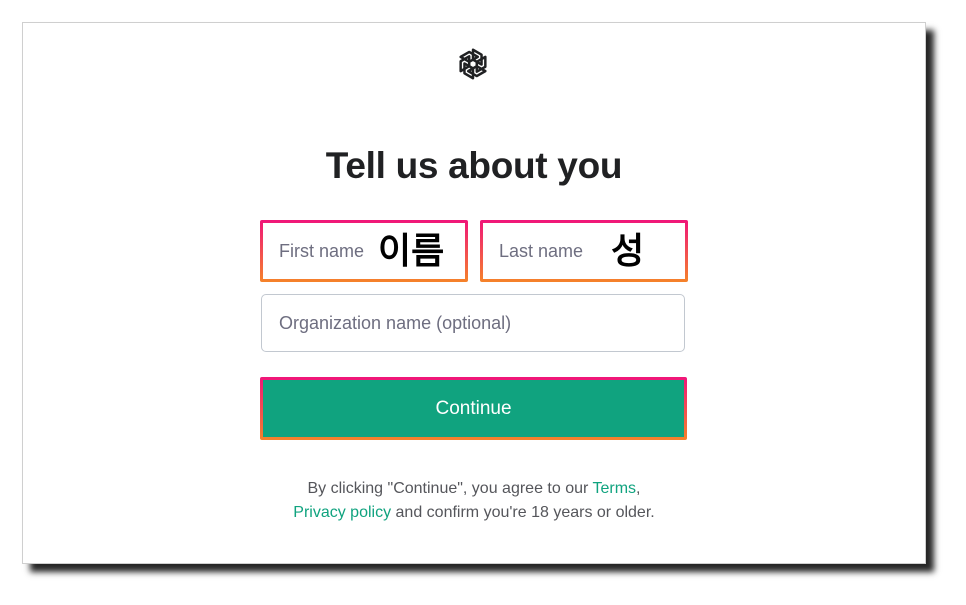  Describe the element at coordinates (342, 512) in the screenshot. I see `privacy-policy-link: Privacy policy` at that location.